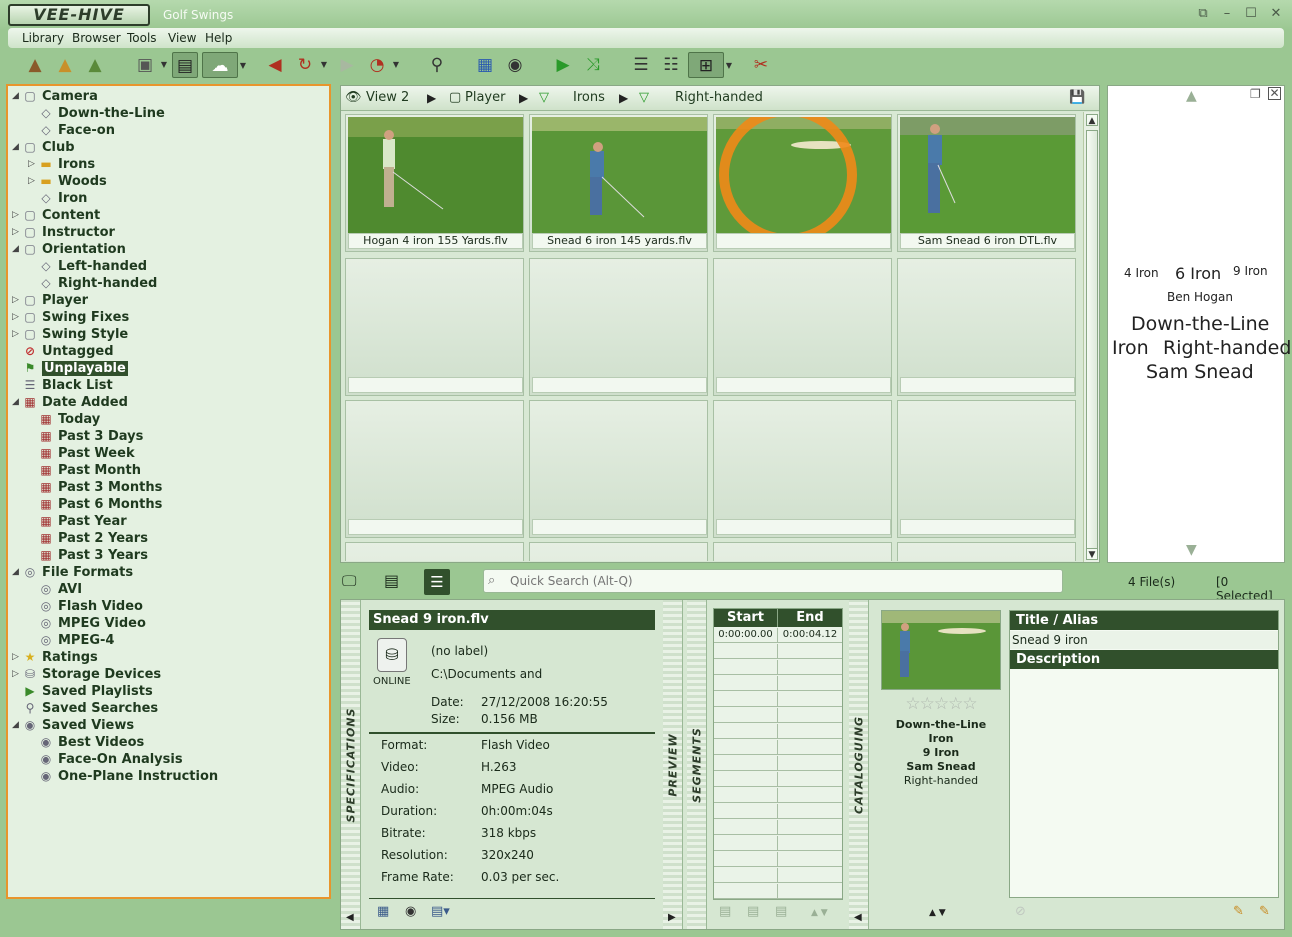 Image resolution: width=1292 pixels, height=937 pixels. Describe the element at coordinates (1191, 550) in the screenshot. I see `cloud-down-icon: ▼` at that location.